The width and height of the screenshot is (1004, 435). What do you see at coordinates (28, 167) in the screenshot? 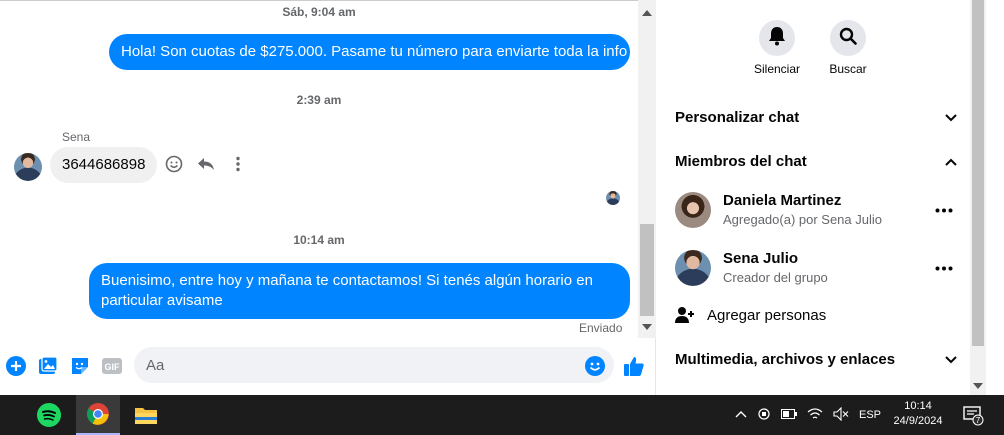
I see `sender-avatar` at bounding box center [28, 167].